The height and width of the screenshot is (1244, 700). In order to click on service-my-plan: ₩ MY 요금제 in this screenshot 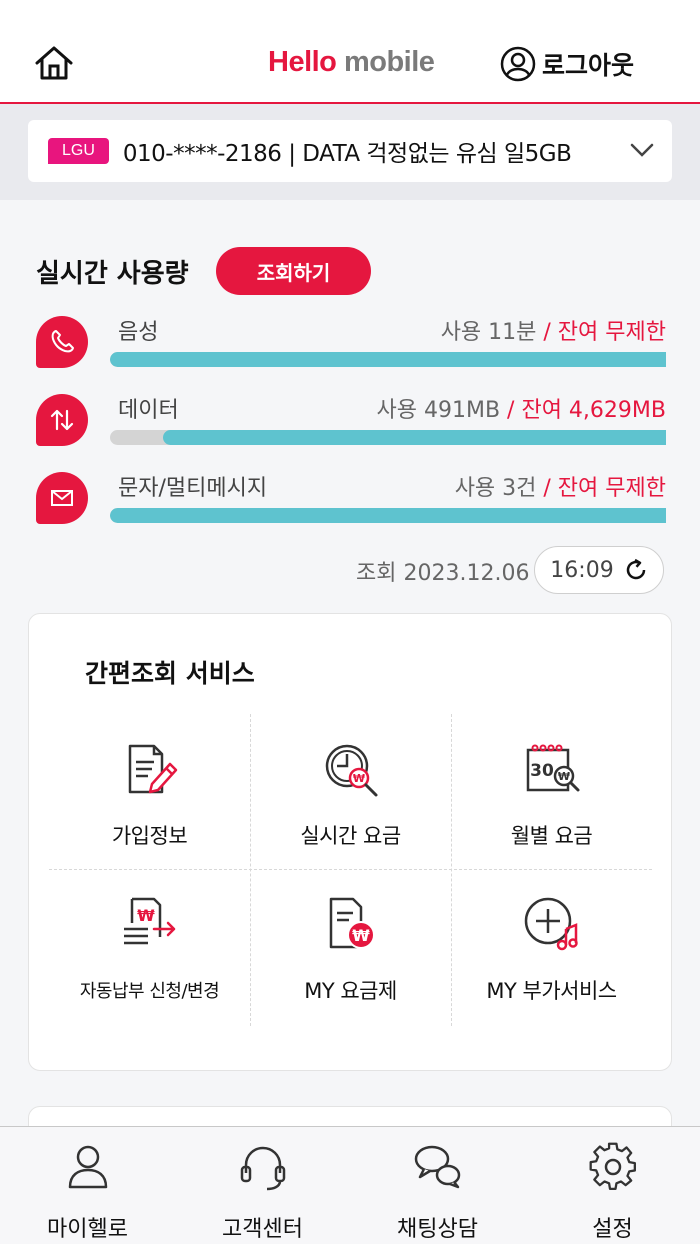, I will do `click(350, 946)`.